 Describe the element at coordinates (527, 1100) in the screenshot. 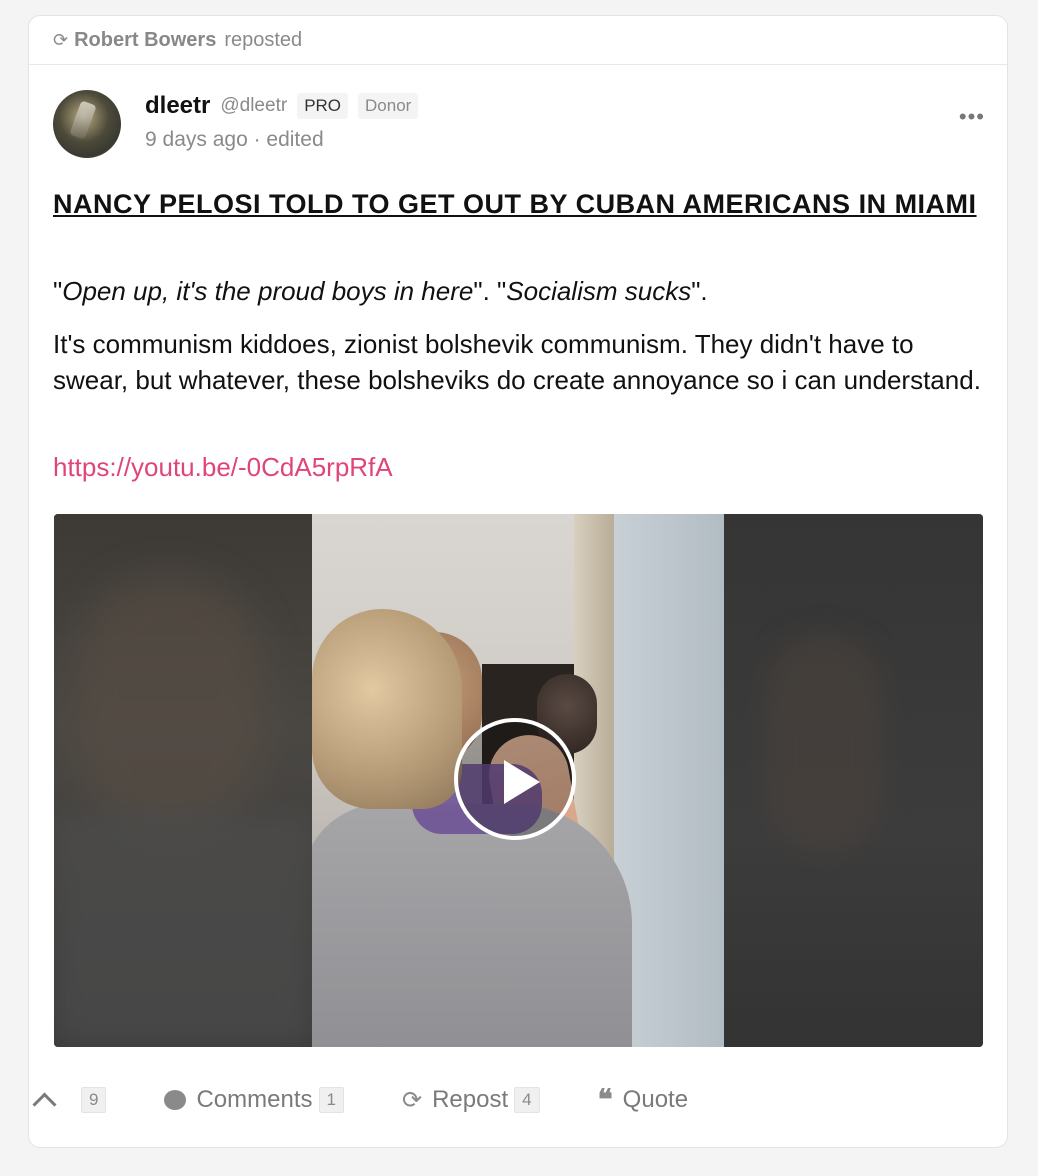

I see `repost-count: 4` at that location.